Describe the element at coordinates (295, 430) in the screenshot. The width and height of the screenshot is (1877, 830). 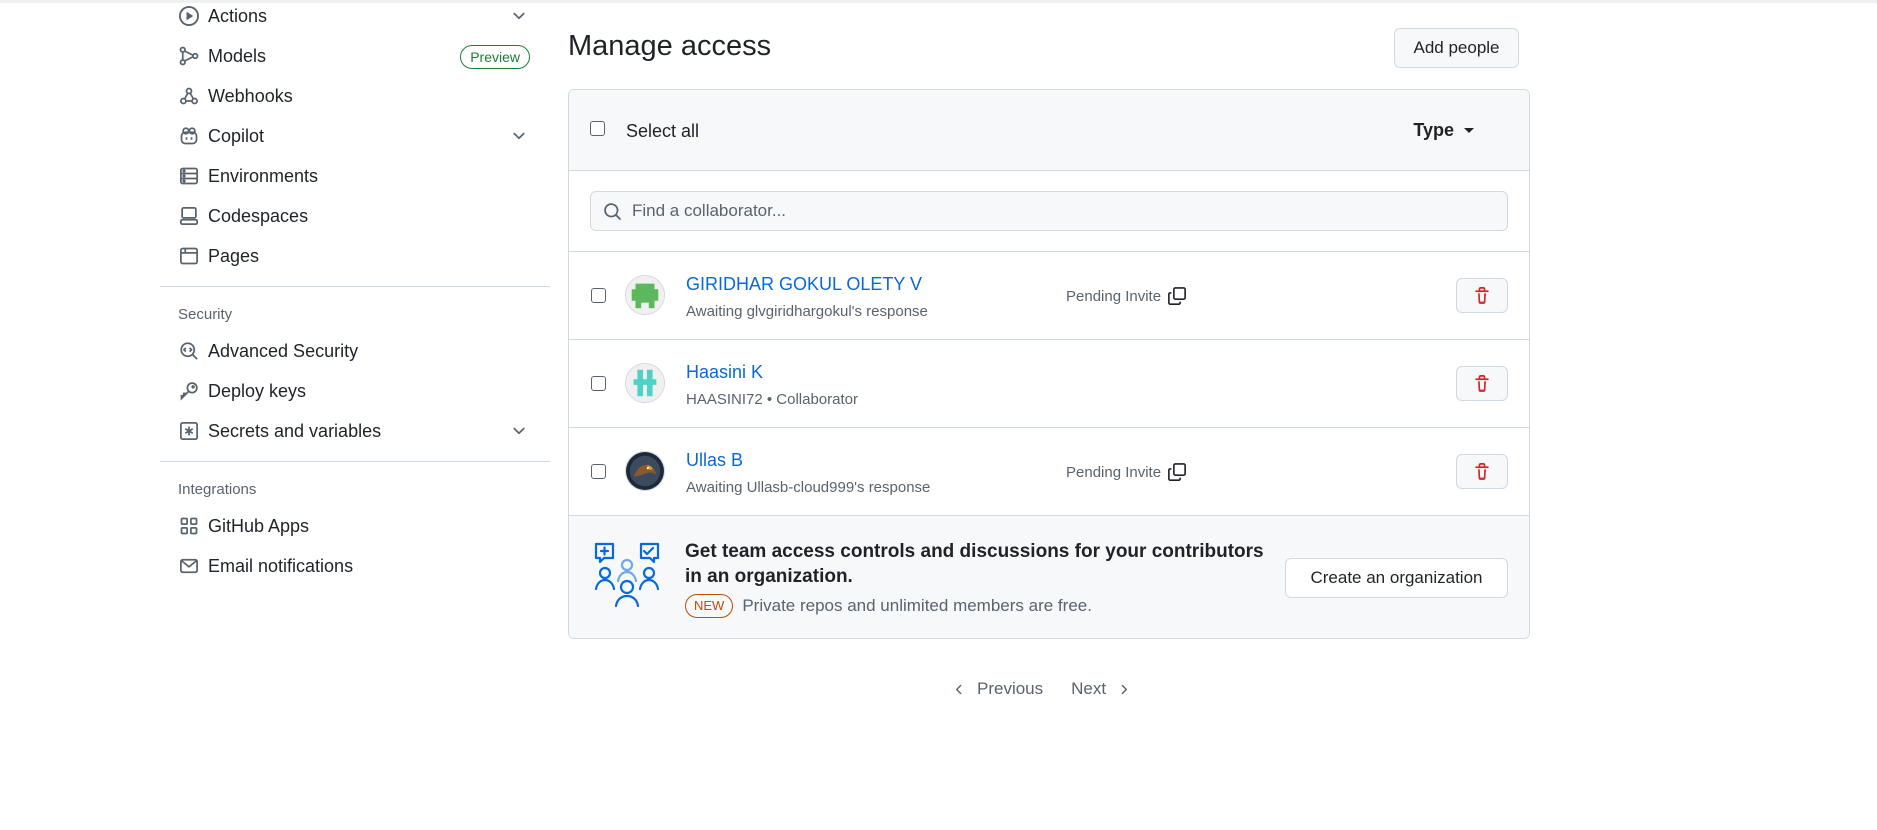
I see `sidebar-item-label: Secrets and variables` at that location.